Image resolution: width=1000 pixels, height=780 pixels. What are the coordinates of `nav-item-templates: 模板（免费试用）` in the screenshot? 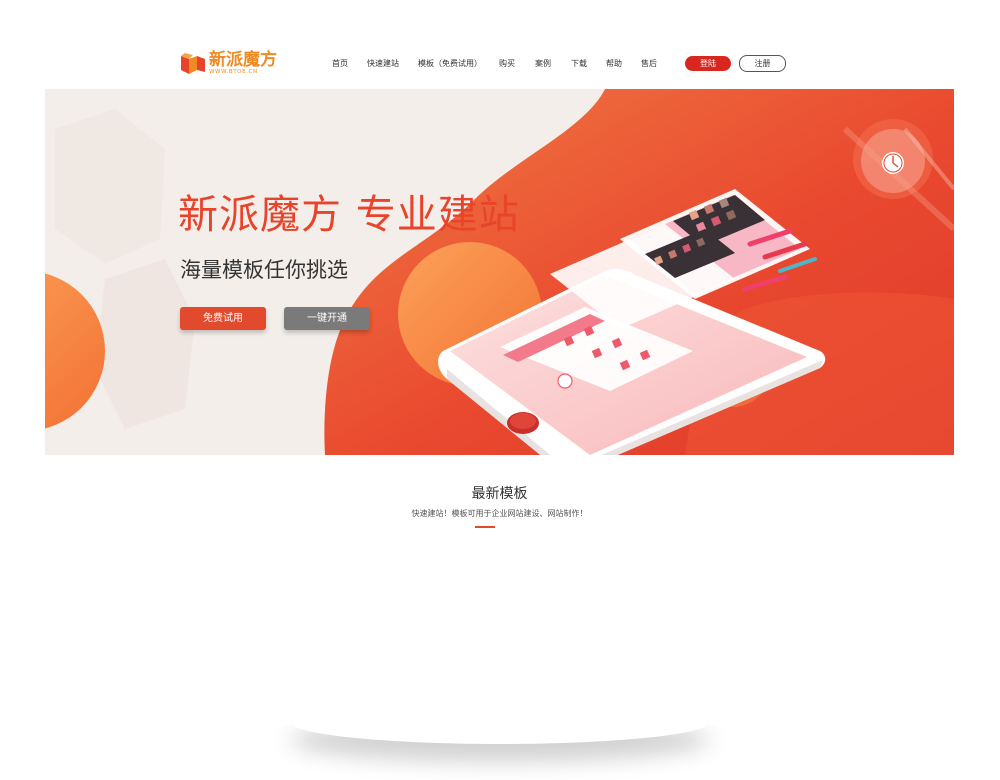 It's located at (450, 64).